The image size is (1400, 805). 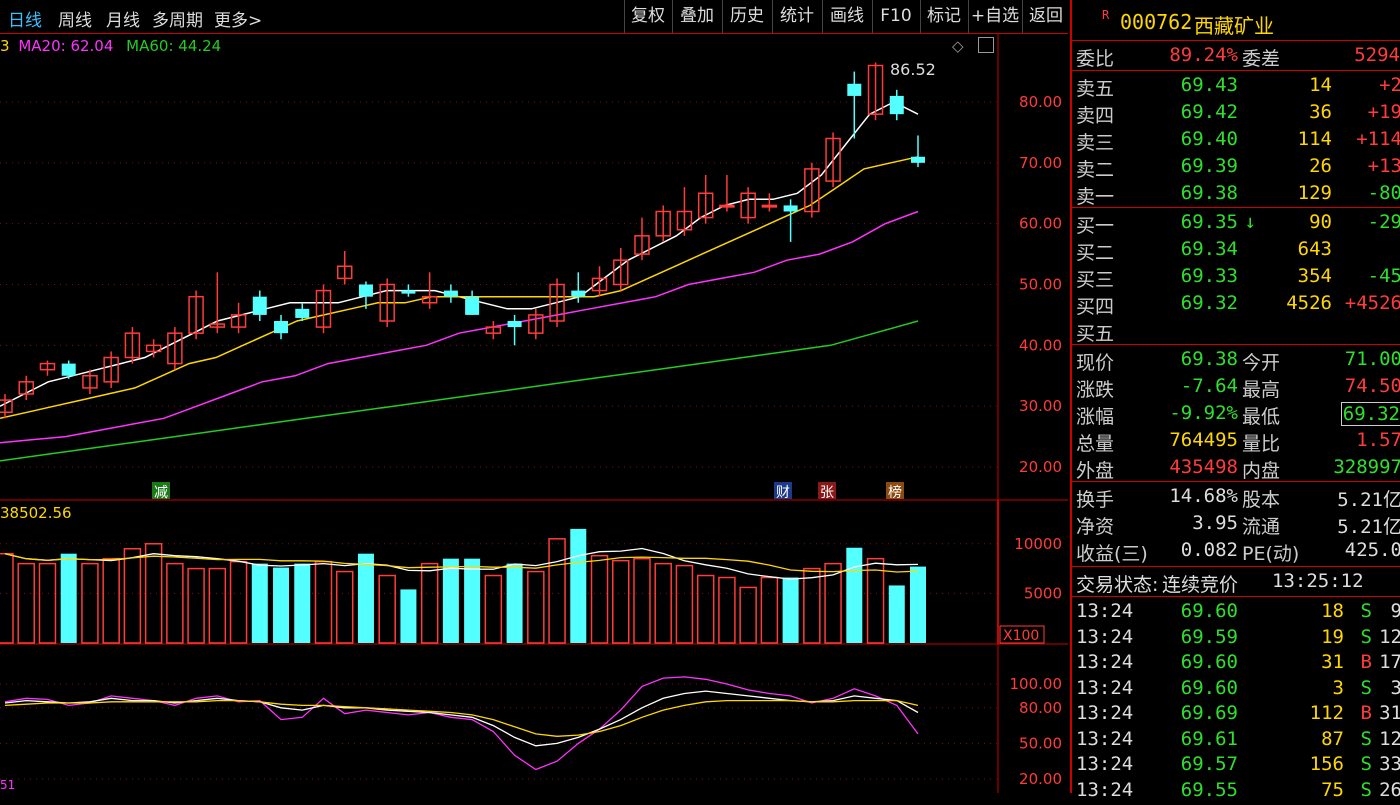 I want to click on event-tag-finance: 财, so click(x=783, y=491).